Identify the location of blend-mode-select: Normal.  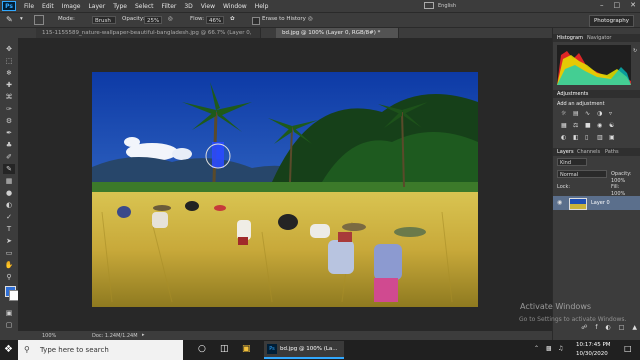
(582, 174).